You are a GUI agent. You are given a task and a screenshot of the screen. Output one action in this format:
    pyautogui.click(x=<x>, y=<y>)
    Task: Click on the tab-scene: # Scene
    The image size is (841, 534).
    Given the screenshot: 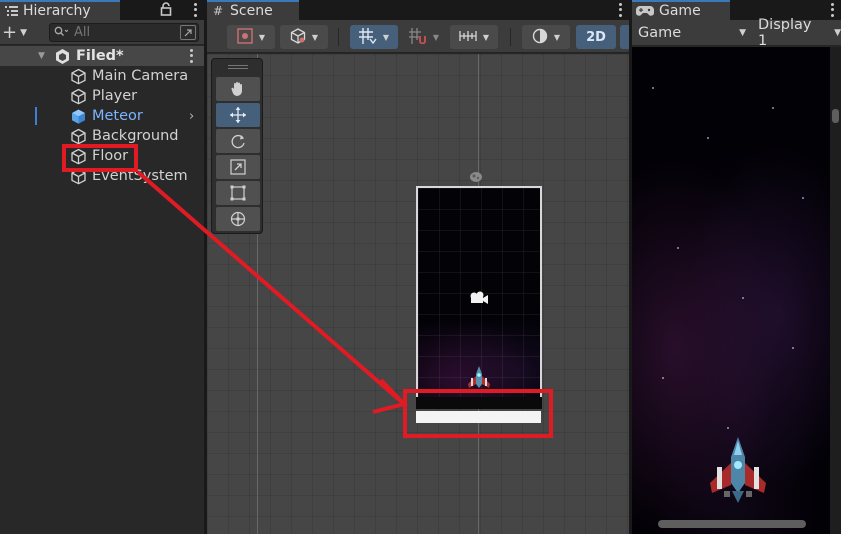 What is the action you would take?
    pyautogui.click(x=253, y=10)
    